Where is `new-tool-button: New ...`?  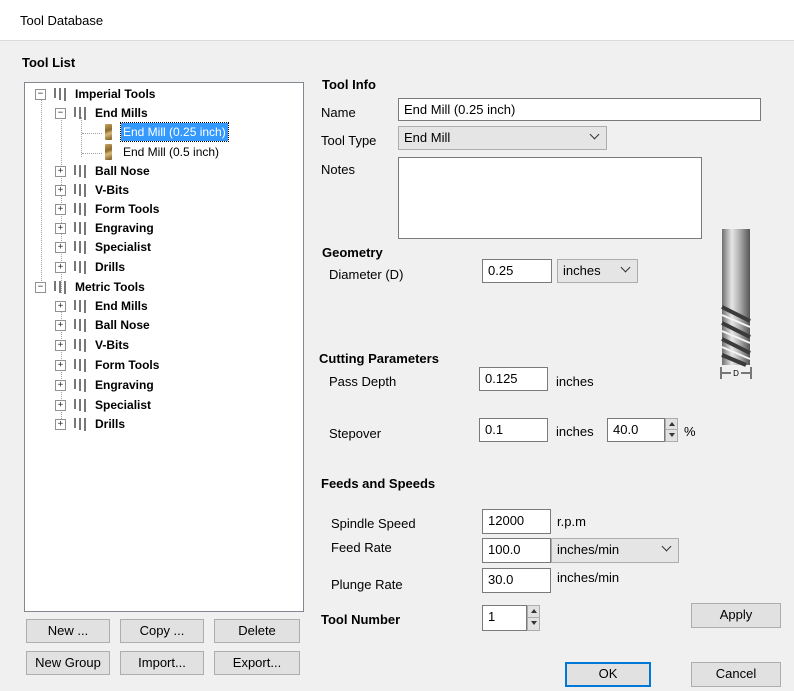
new-tool-button: New ... is located at coordinates (68, 631).